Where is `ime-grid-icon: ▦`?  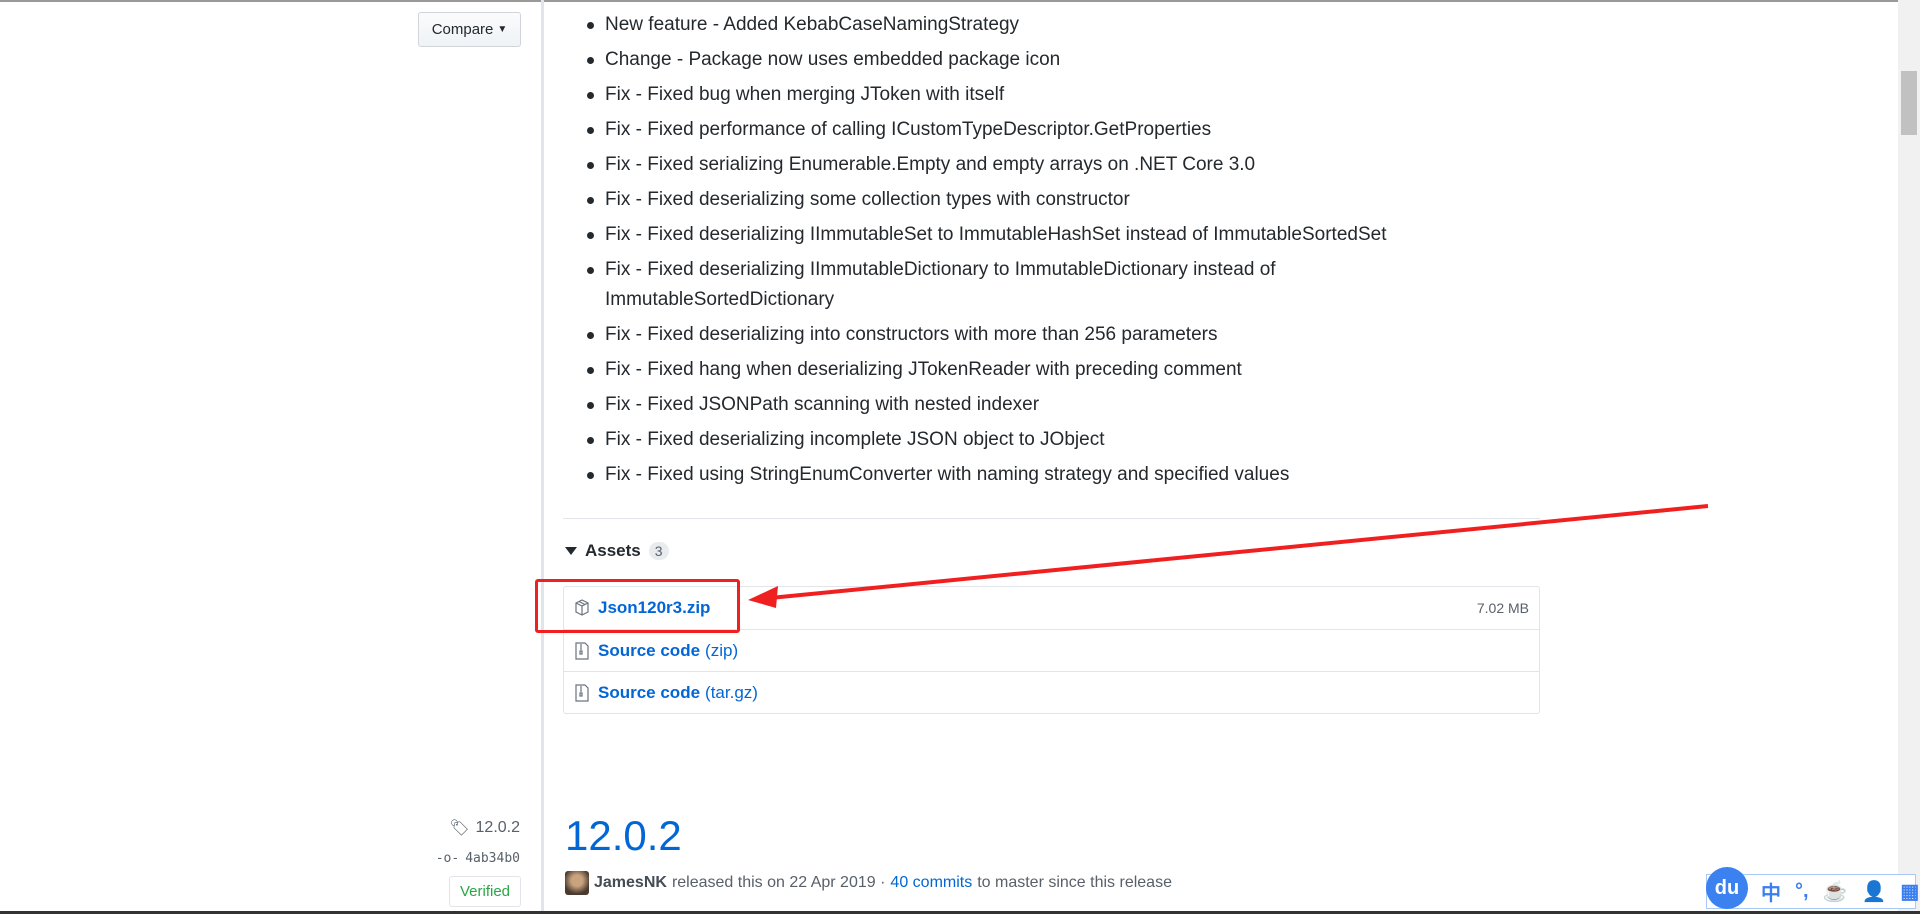
ime-grid-icon: ▦ is located at coordinates (1909, 891).